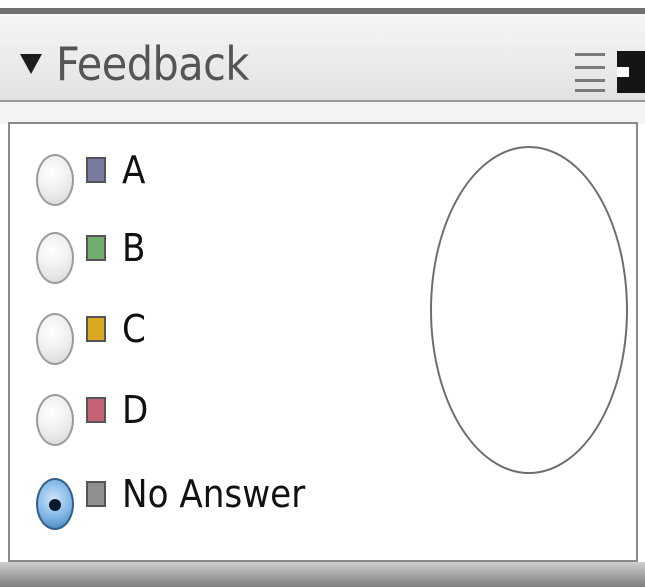 The height and width of the screenshot is (587, 645). I want to click on radio-button-d, so click(55, 420).